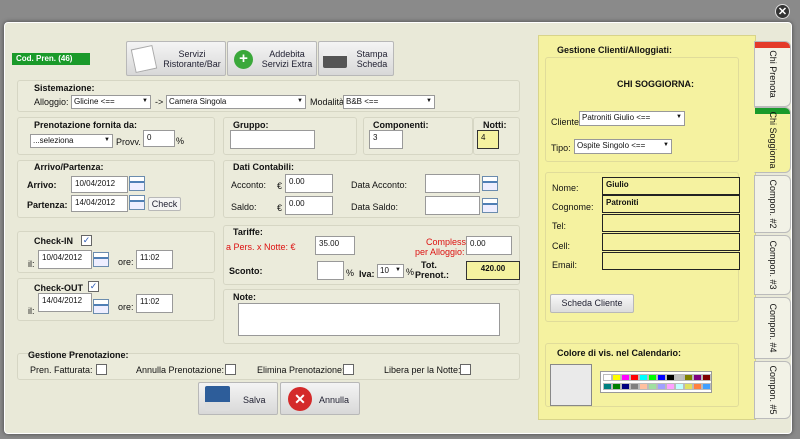  What do you see at coordinates (238, 398) in the screenshot?
I see `save-button: Salva` at bounding box center [238, 398].